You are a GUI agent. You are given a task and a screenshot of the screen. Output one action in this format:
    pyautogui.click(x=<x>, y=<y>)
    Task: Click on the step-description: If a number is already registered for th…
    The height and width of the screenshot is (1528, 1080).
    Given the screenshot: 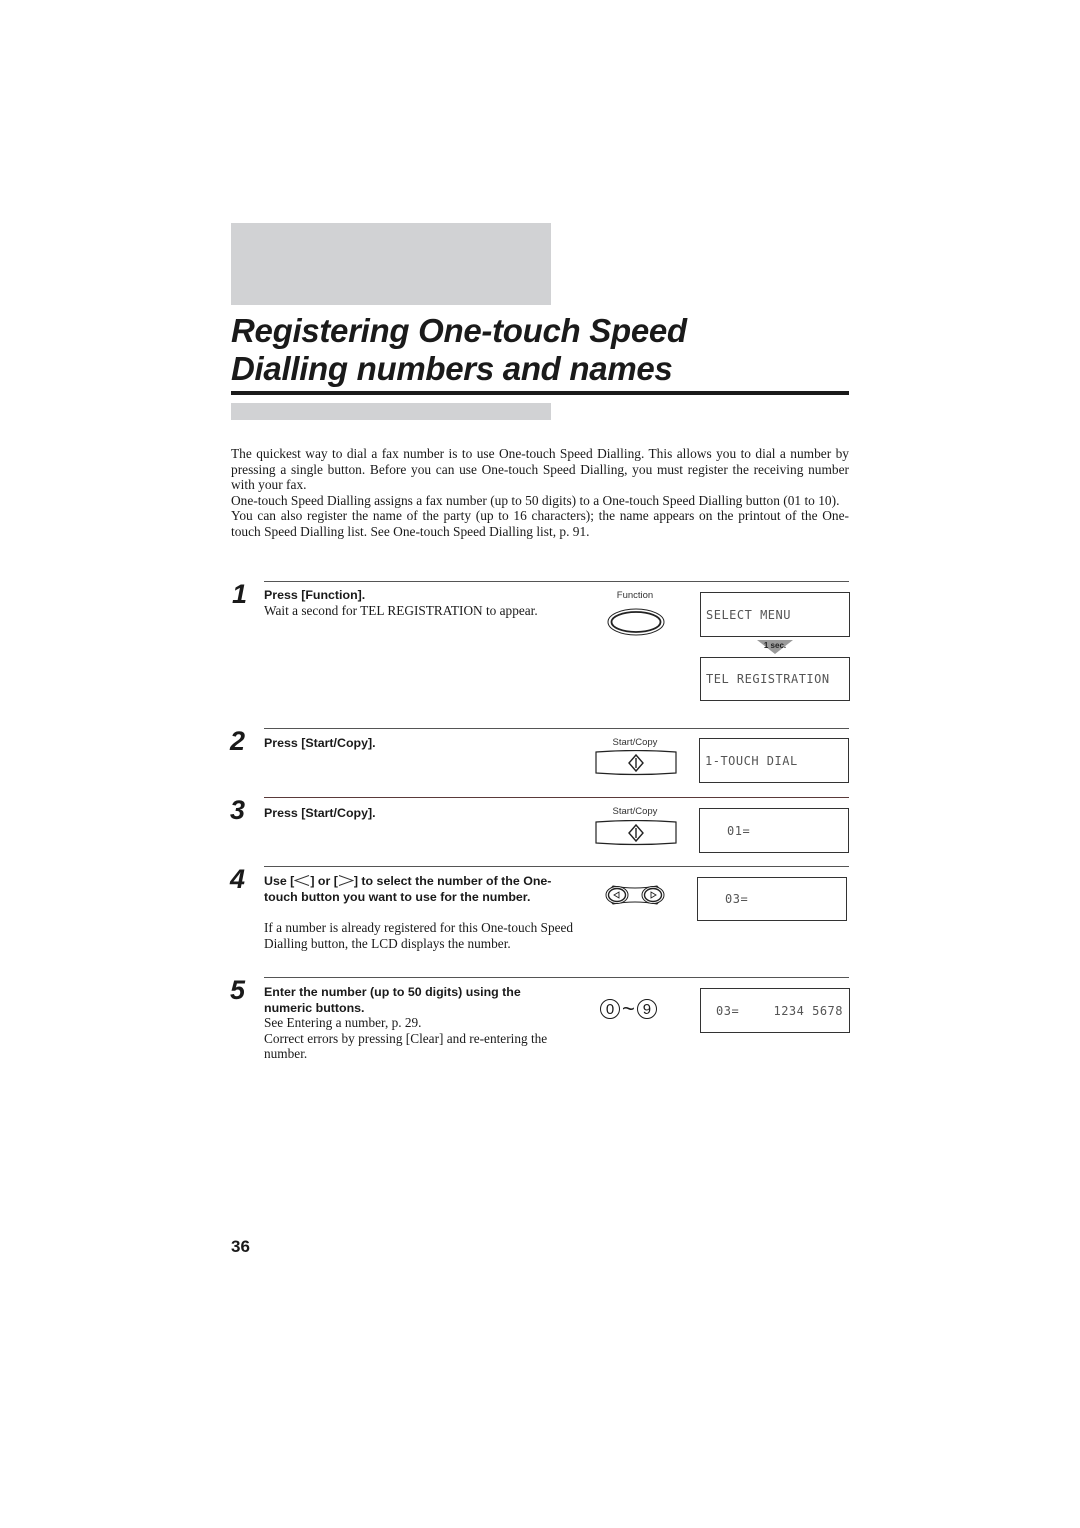 What is the action you would take?
    pyautogui.click(x=419, y=935)
    